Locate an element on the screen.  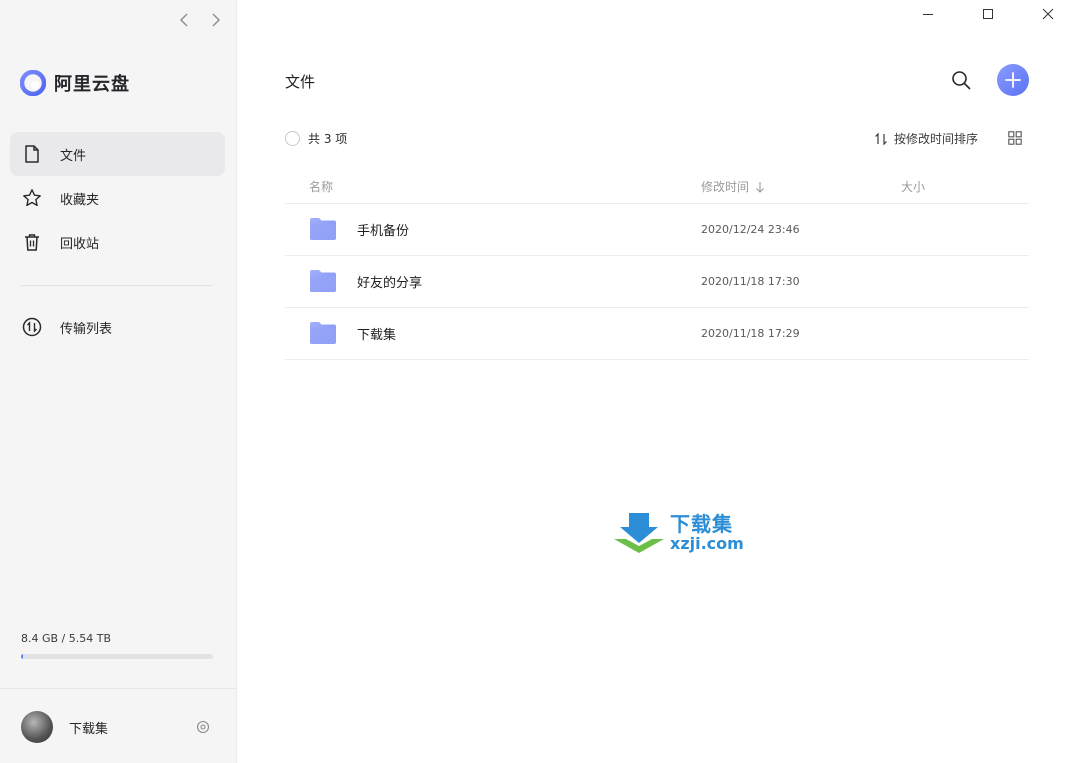
chevron-left-icon is located at coordinates (184, 20).